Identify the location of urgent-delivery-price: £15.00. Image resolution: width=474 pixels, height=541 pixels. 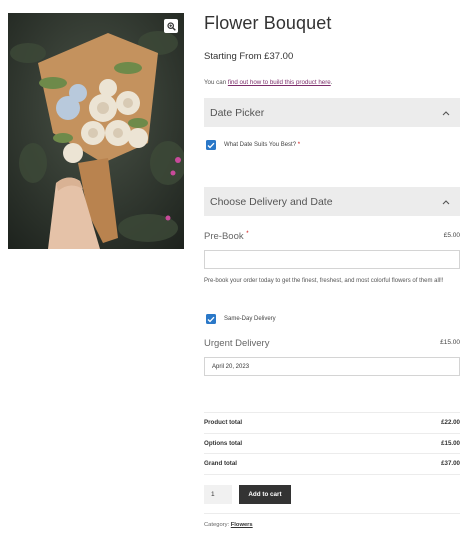
(450, 342).